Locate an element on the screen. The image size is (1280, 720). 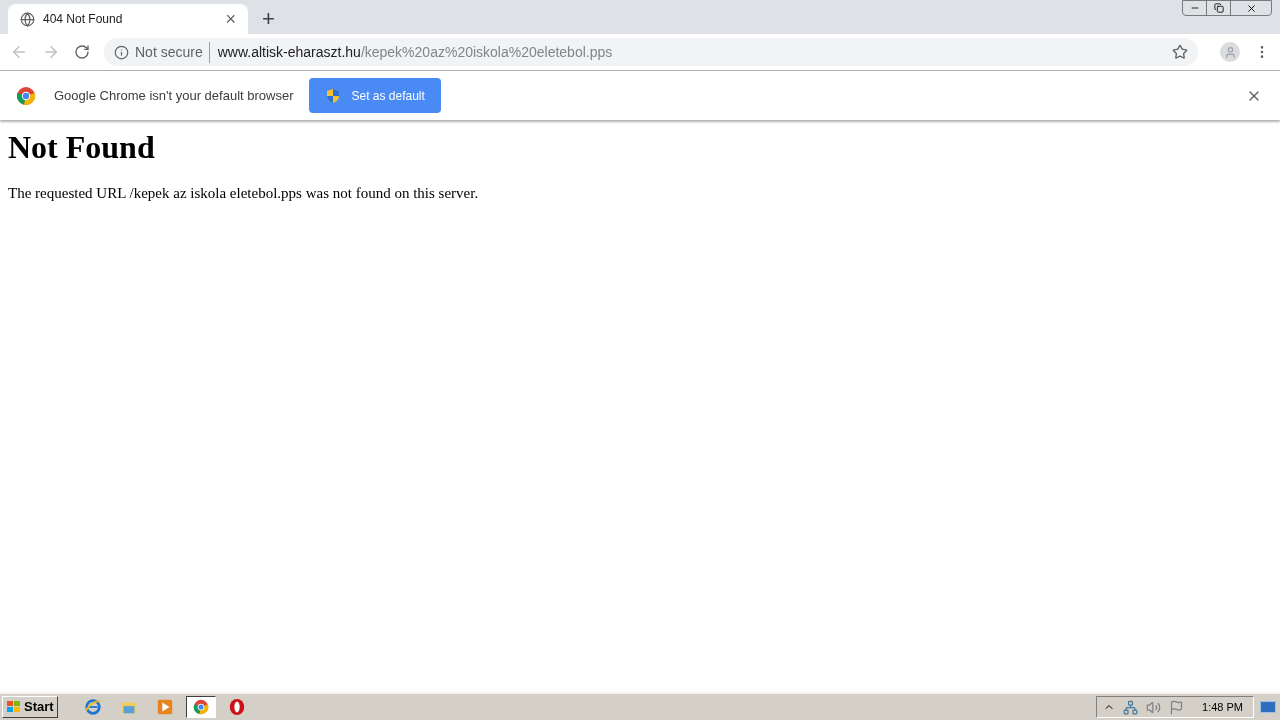
restore-icon is located at coordinates (1218, 8).